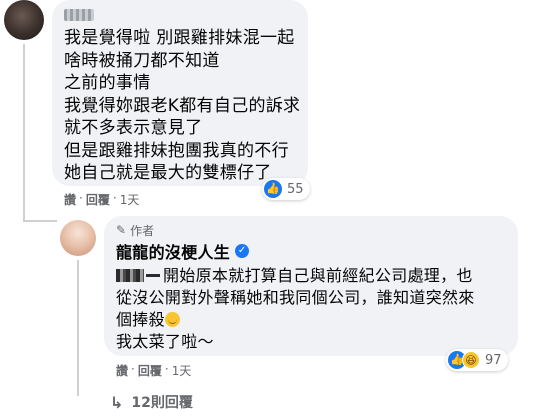 The height and width of the screenshot is (420, 542). What do you see at coordinates (142, 230) in the screenshot?
I see `author-badge-label: 作者` at bounding box center [142, 230].